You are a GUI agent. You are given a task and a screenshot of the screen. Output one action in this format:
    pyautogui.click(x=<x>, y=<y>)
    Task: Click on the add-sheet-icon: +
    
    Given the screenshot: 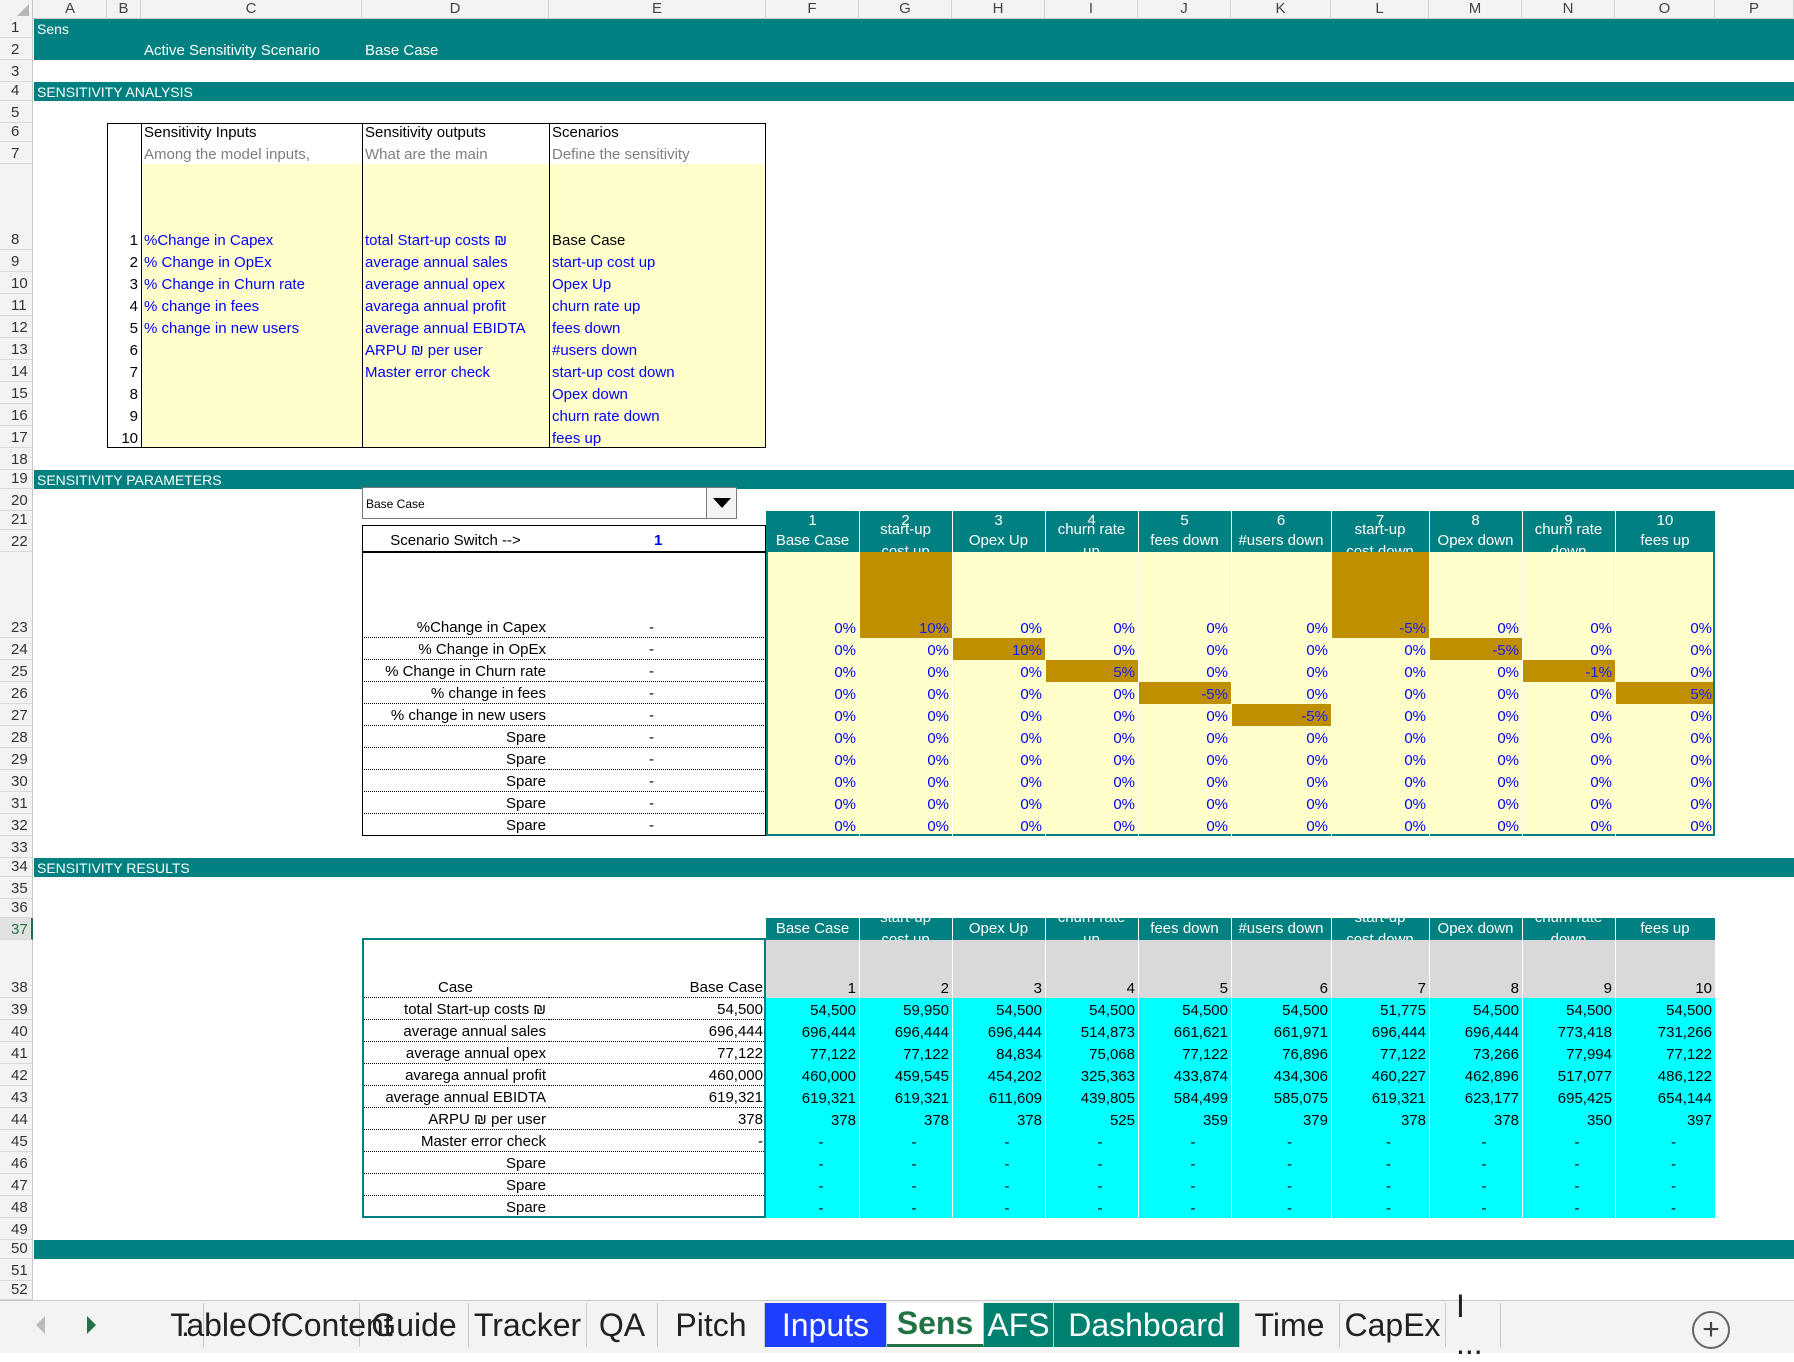 What is the action you would take?
    pyautogui.click(x=1711, y=1330)
    